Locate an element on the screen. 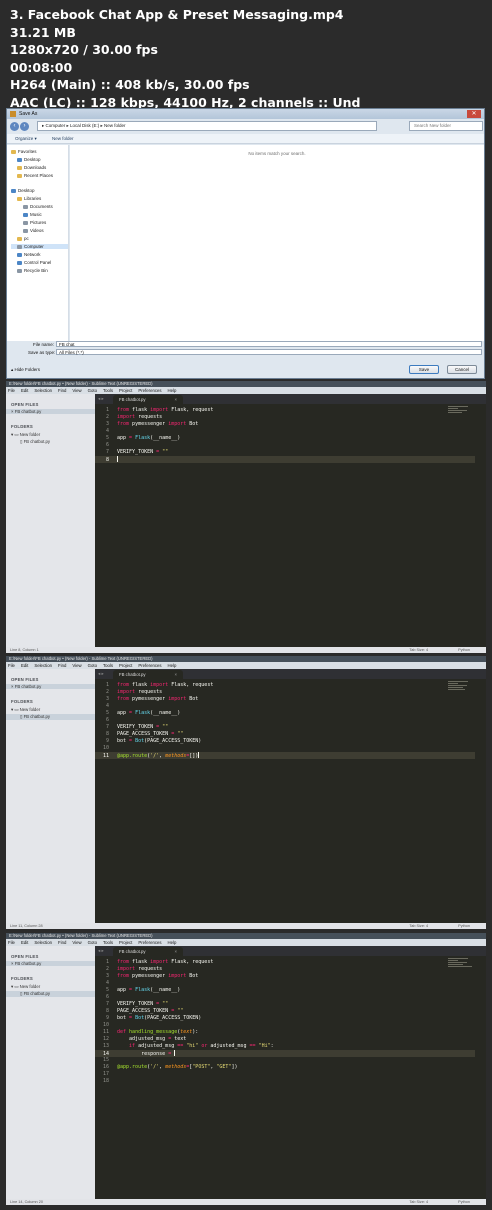 The image size is (492, 1210). nav-libraries: Libraries is located at coordinates (29, 198).